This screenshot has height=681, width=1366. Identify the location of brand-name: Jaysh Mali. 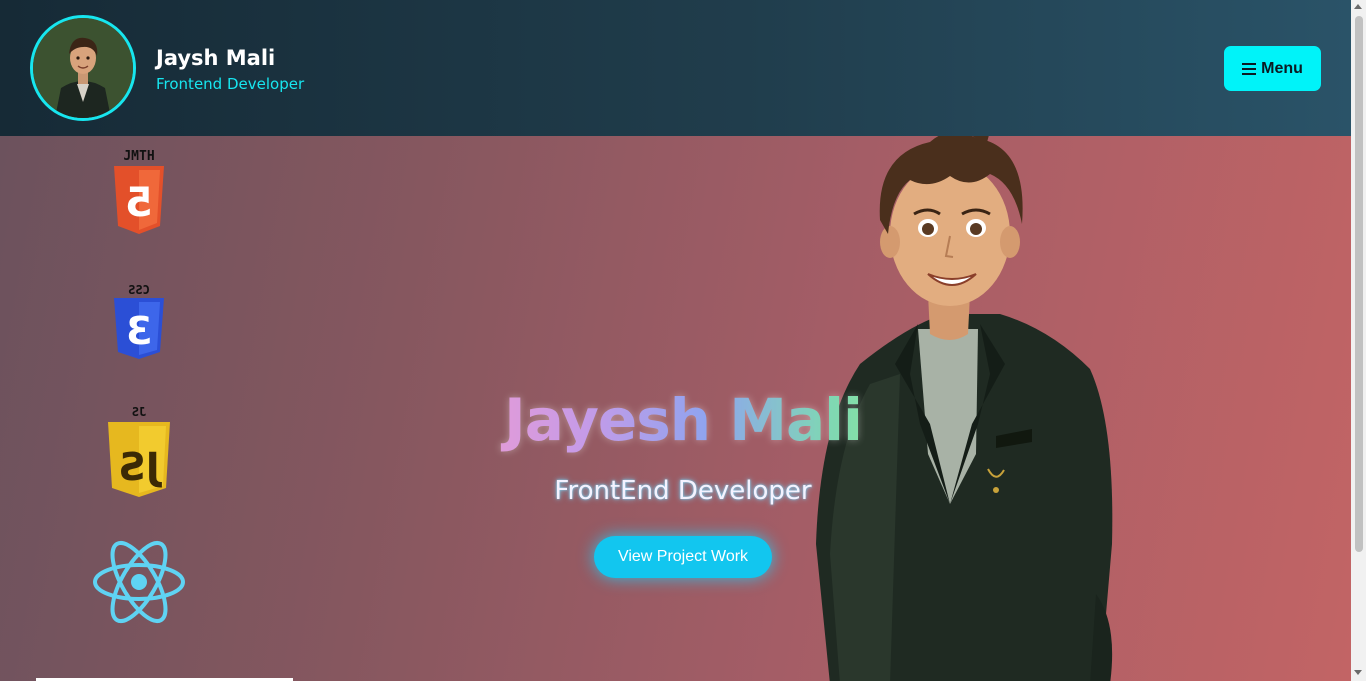
(216, 58).